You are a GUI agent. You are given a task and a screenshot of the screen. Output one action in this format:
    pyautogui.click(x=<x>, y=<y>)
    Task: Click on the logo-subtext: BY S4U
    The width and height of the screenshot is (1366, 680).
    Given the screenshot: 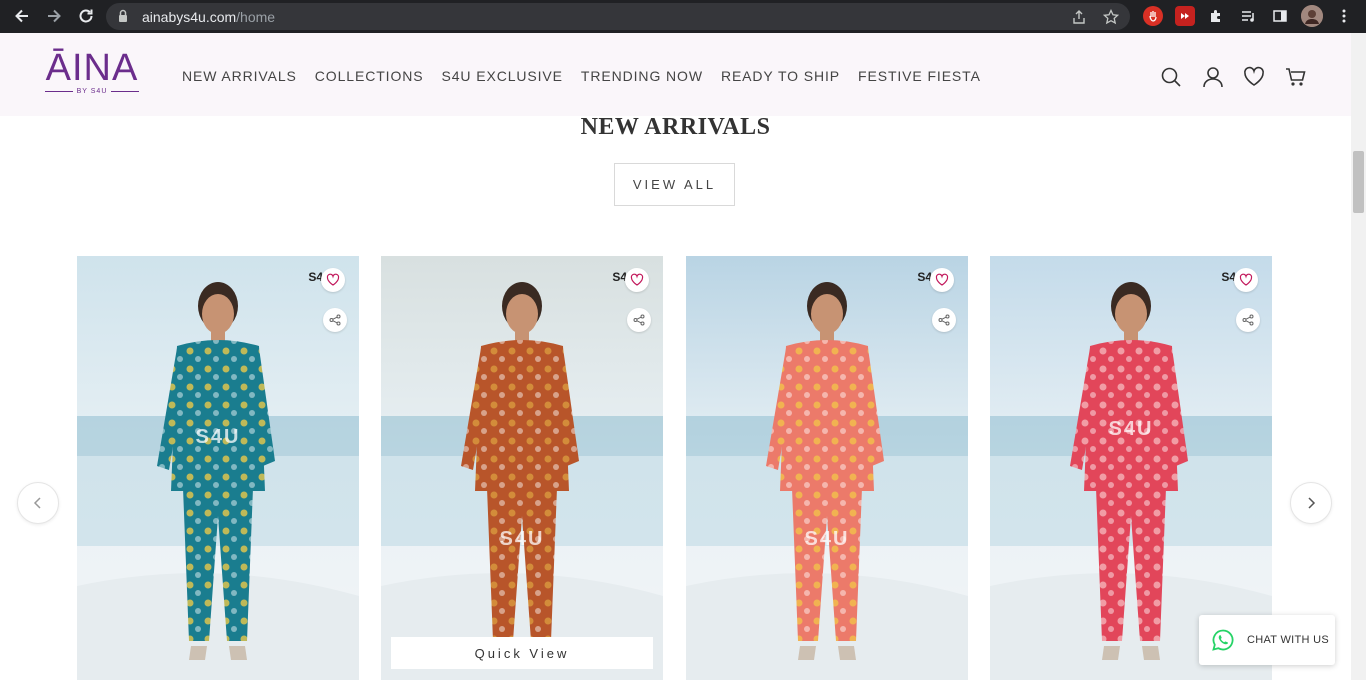 What is the action you would take?
    pyautogui.click(x=92, y=91)
    